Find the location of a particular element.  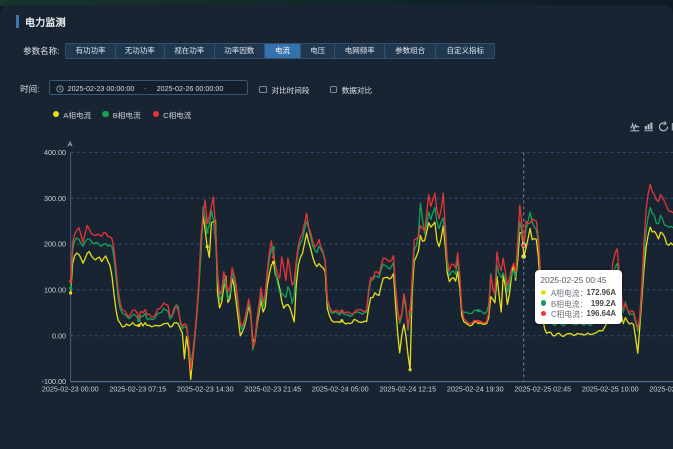

svg-text: 2025-02-23 00:00 is located at coordinates (70, 389).